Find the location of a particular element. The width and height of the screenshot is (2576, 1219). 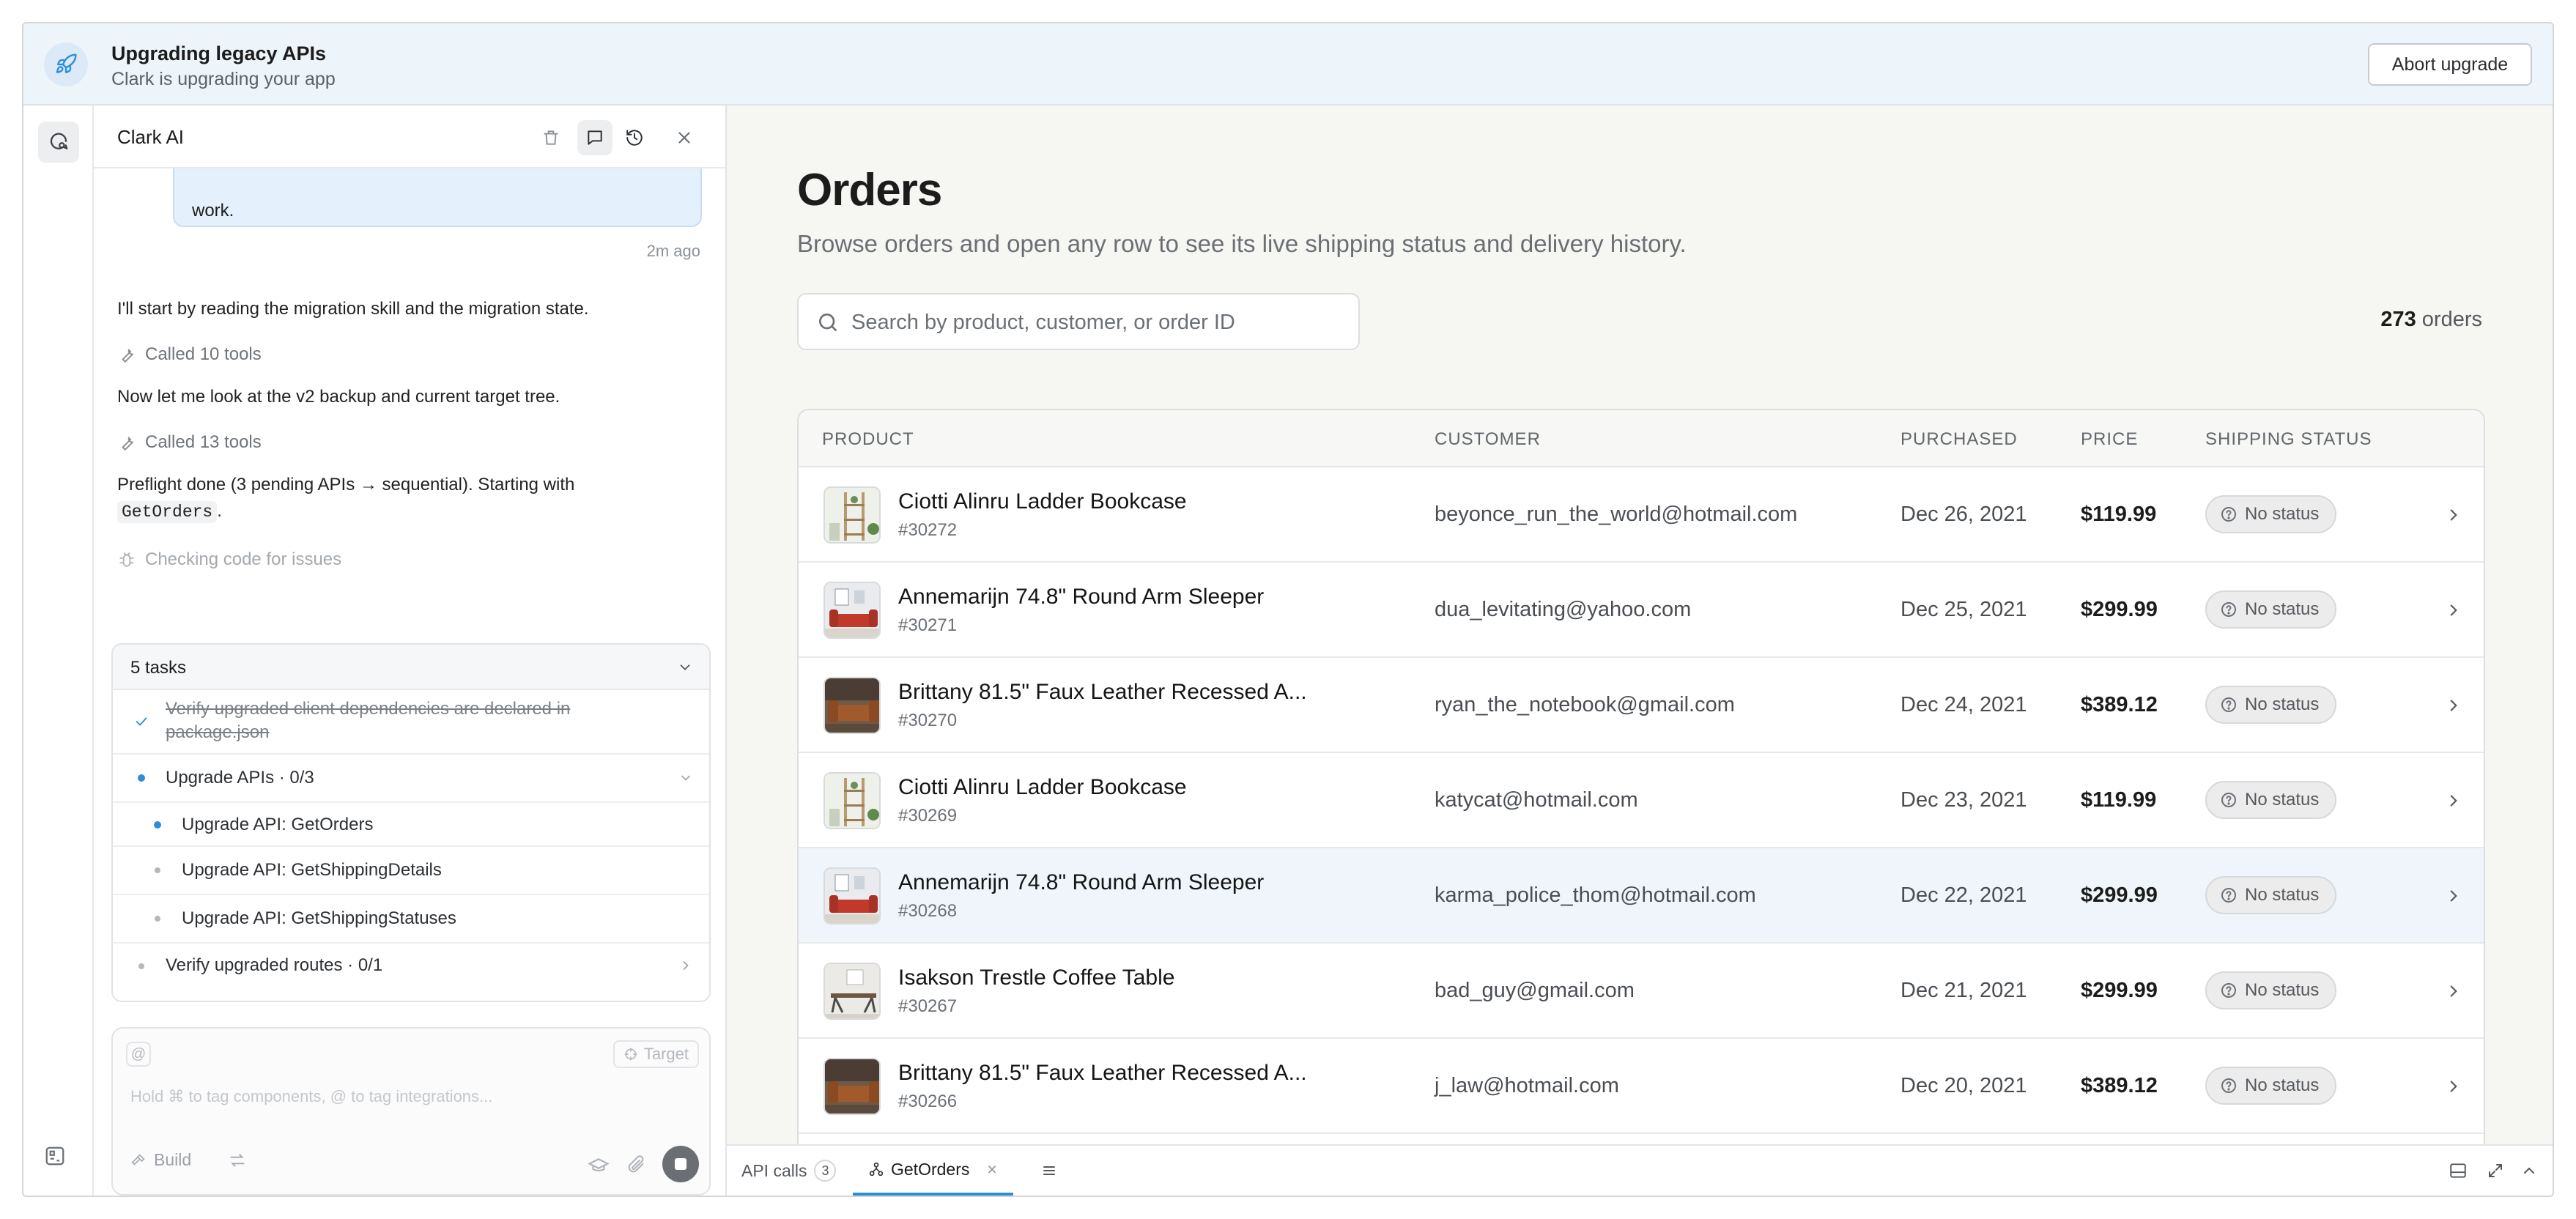

wrench-icon is located at coordinates (128, 443).